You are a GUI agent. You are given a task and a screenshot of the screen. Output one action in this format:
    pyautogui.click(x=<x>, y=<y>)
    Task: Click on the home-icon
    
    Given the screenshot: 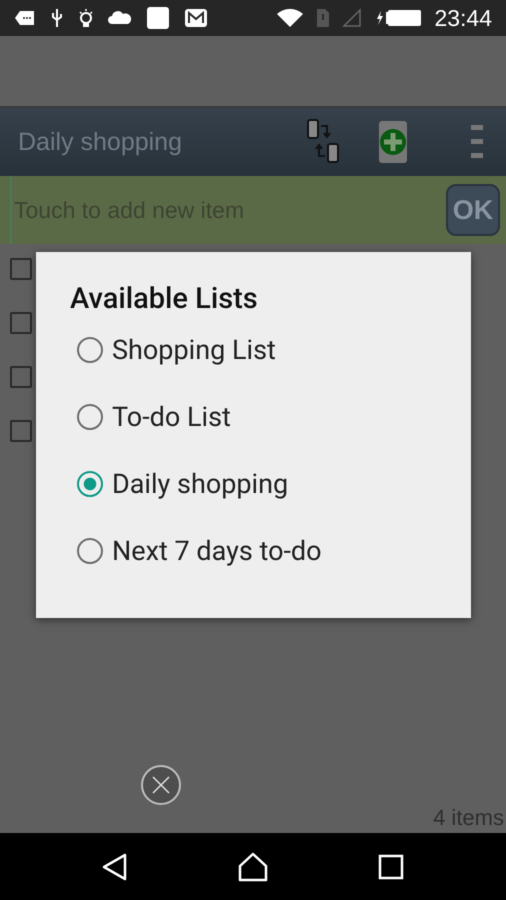 What is the action you would take?
    pyautogui.click(x=253, y=867)
    